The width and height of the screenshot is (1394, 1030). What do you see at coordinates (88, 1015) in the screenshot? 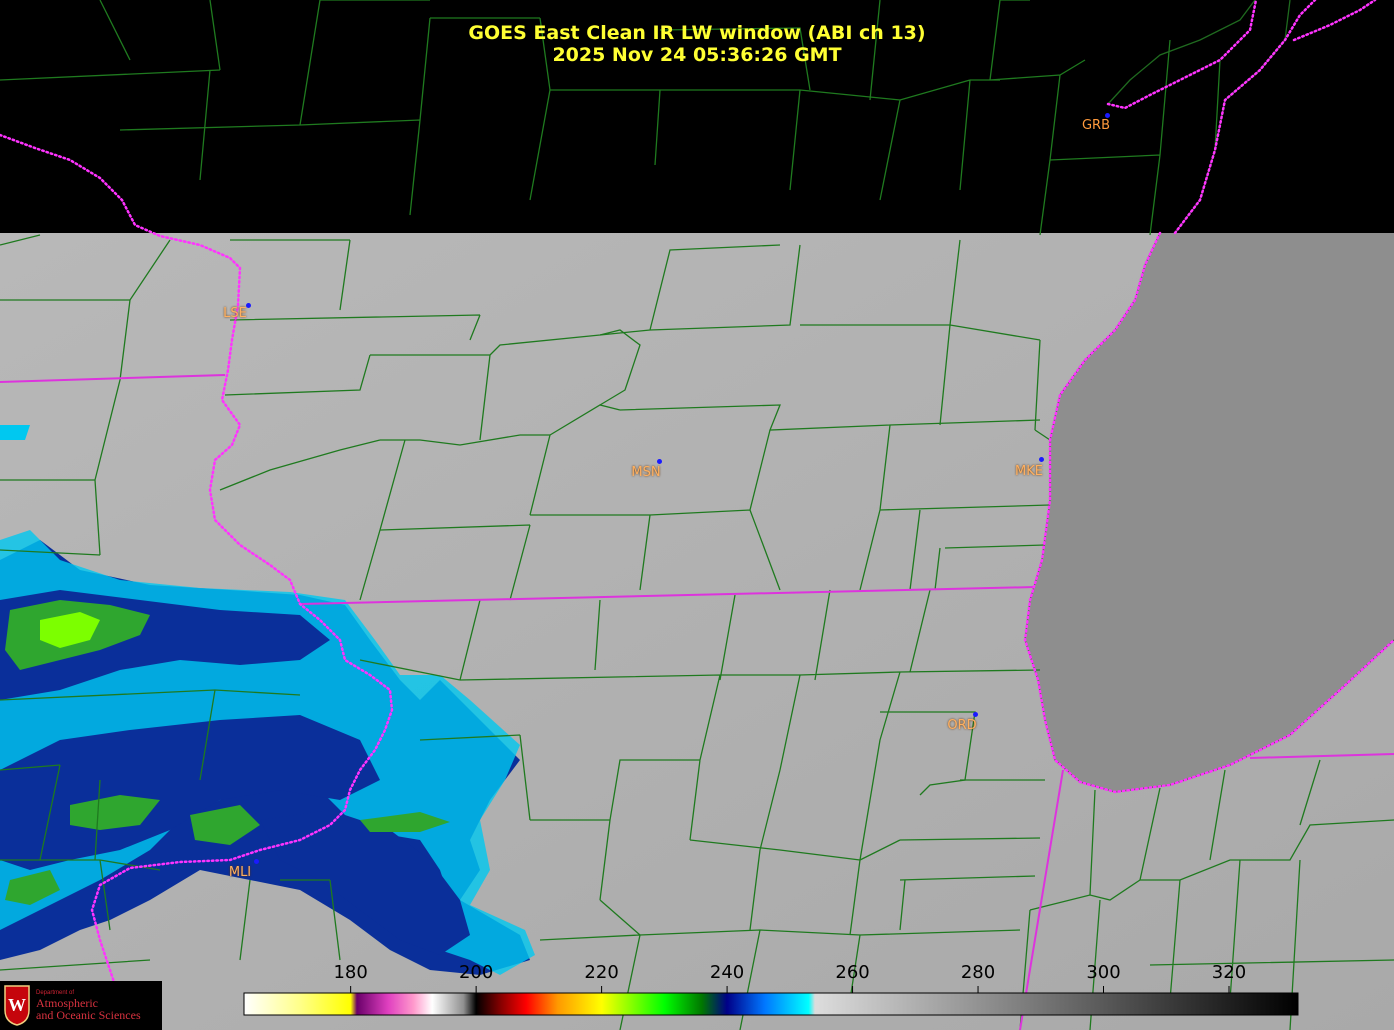
I see `logo-line2: and Oceanic Sciences` at bounding box center [88, 1015].